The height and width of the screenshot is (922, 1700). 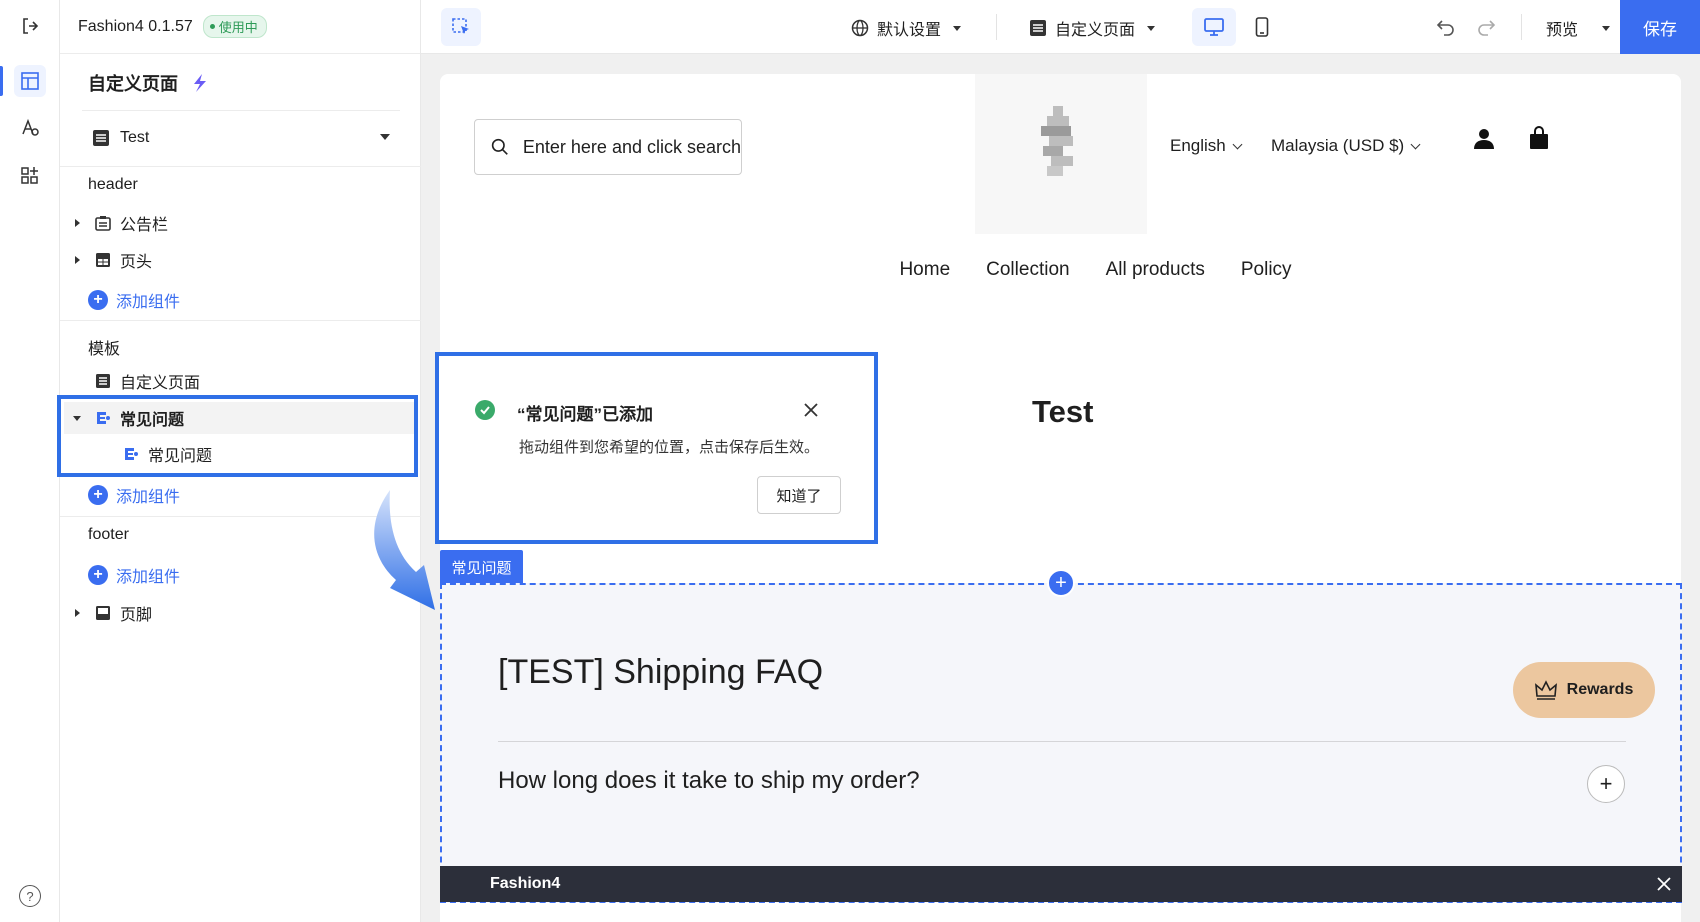 What do you see at coordinates (1545, 690) in the screenshot?
I see `crown-icon` at bounding box center [1545, 690].